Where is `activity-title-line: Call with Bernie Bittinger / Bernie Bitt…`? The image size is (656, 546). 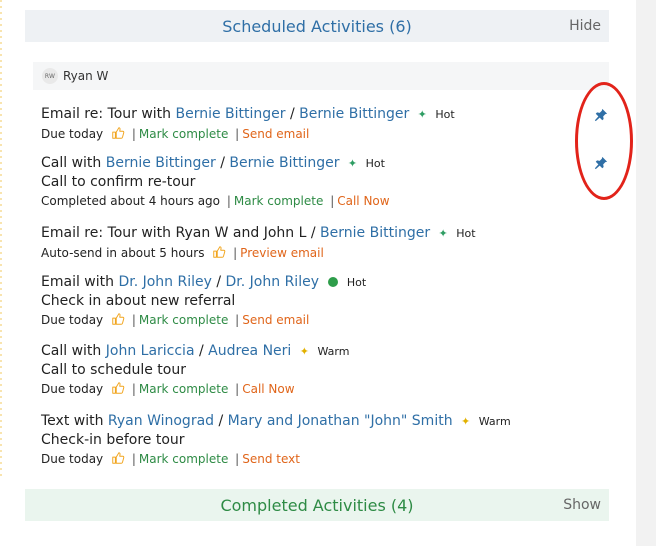
activity-title-line: Call with Bernie Bittinger / Bernie Bitt… is located at coordinates (215, 163).